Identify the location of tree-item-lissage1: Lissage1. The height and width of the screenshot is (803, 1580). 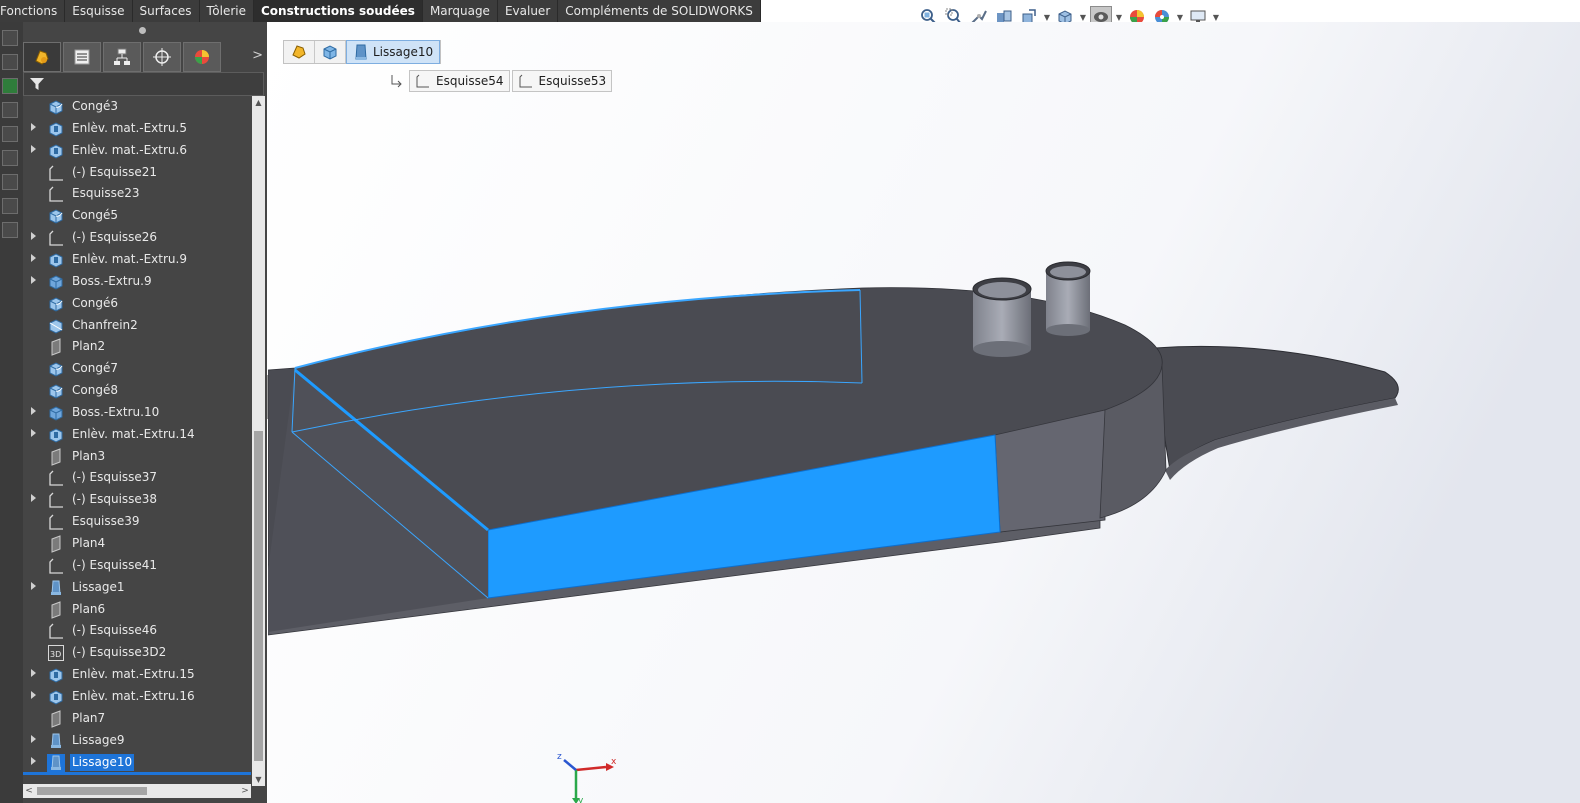
(137, 587).